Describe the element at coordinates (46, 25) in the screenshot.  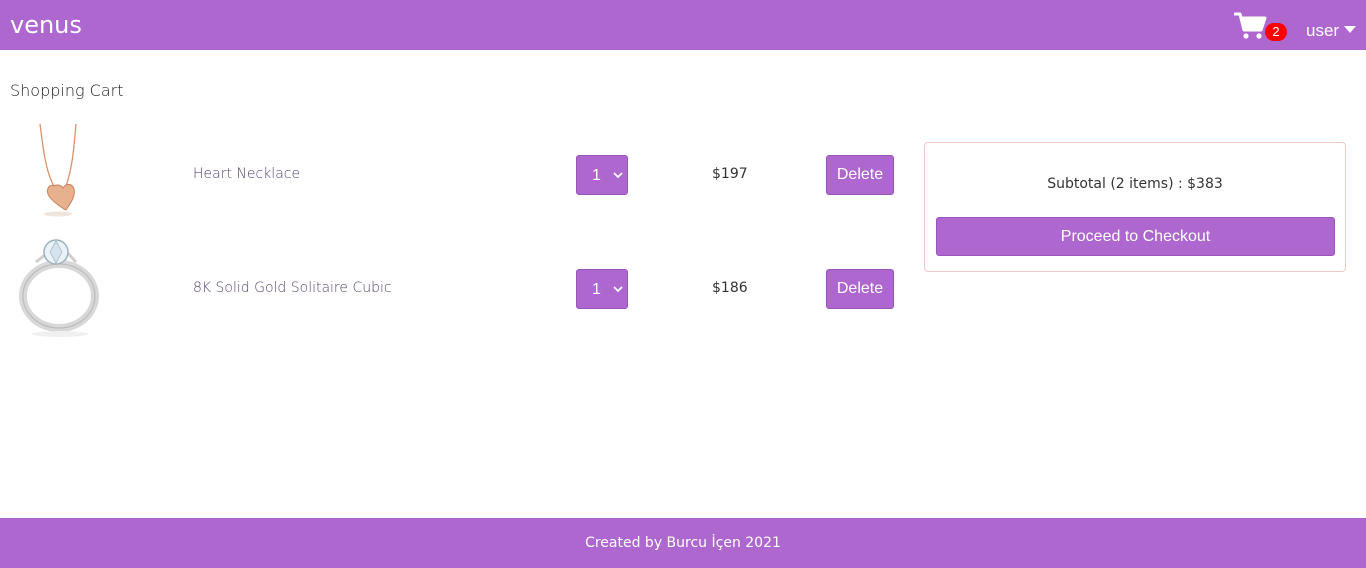
I see `brand-logo: venus` at that location.